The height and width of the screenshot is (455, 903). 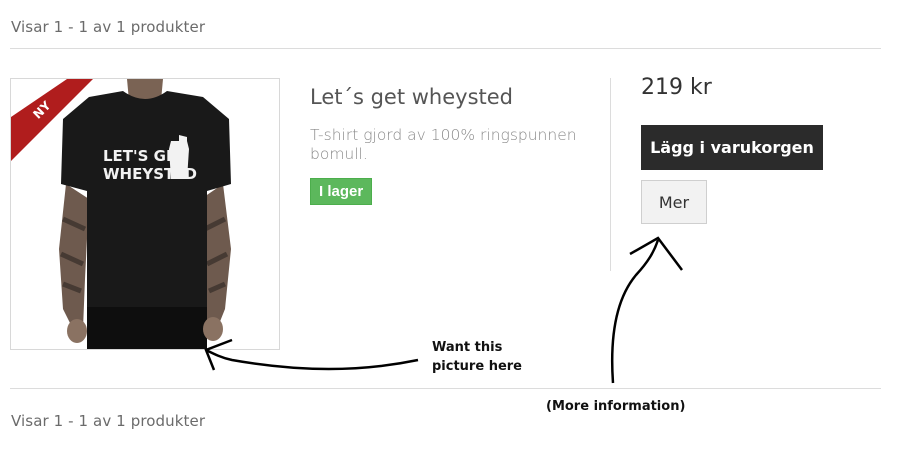 I want to click on more-button: Mer, so click(x=674, y=202).